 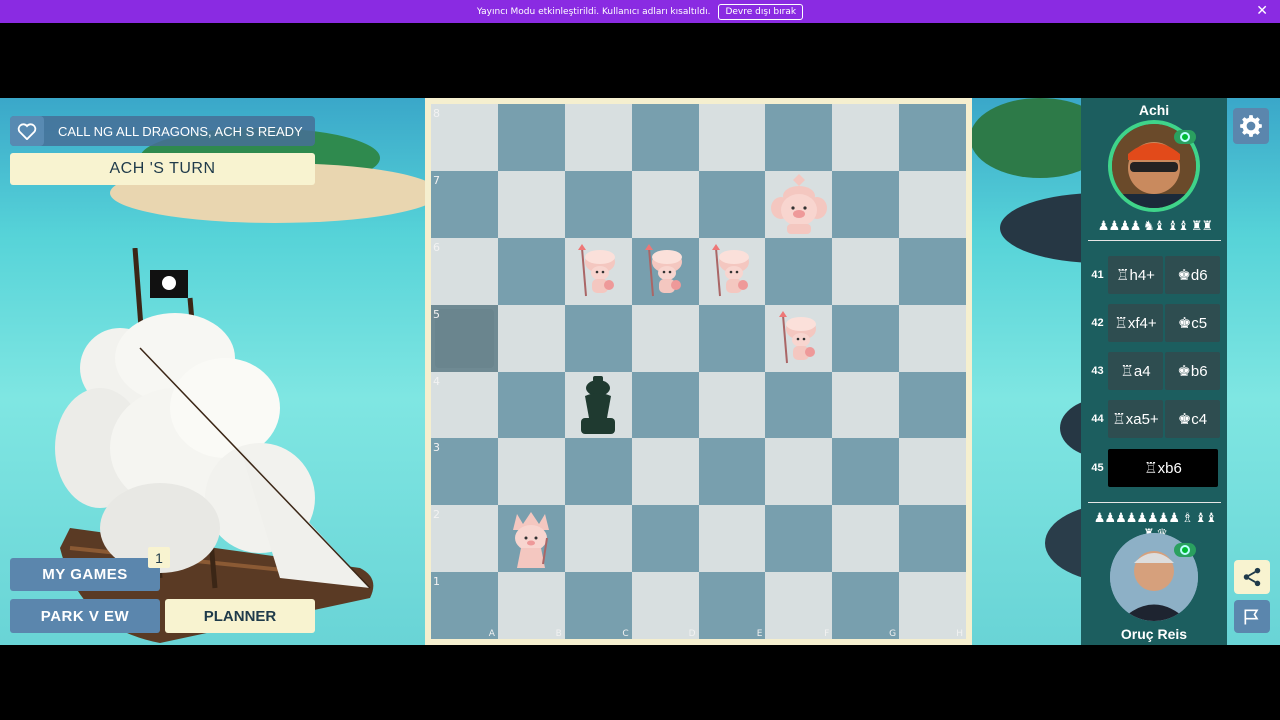 What do you see at coordinates (1192, 419) in the screenshot?
I see `black-move: ♚c4` at bounding box center [1192, 419].